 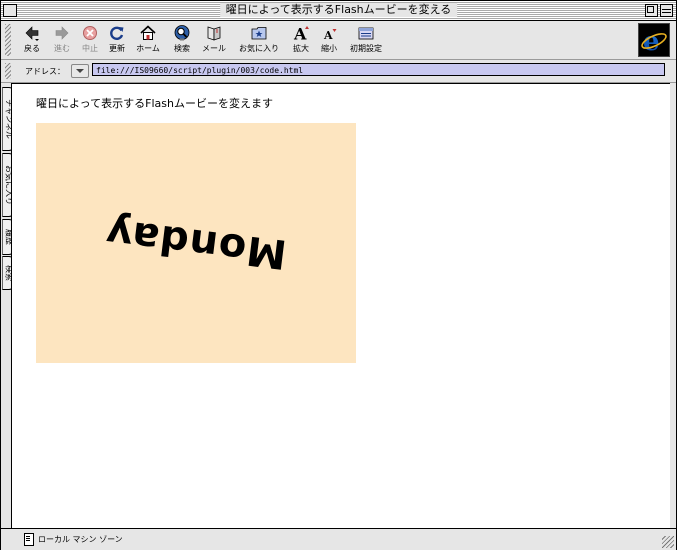 I want to click on resize-grip, so click(x=668, y=542).